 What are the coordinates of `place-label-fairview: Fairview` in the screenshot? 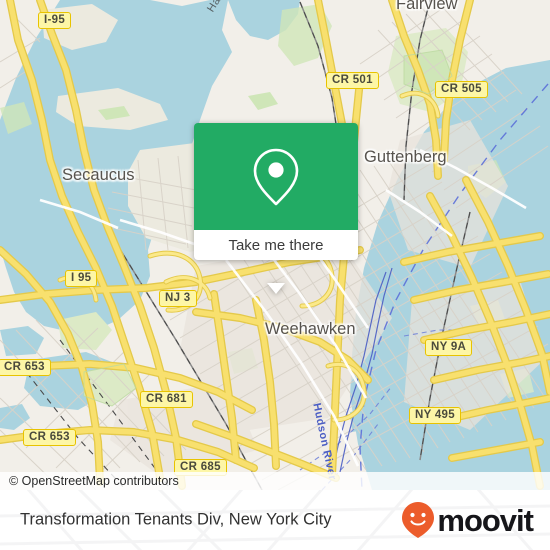 It's located at (427, 6).